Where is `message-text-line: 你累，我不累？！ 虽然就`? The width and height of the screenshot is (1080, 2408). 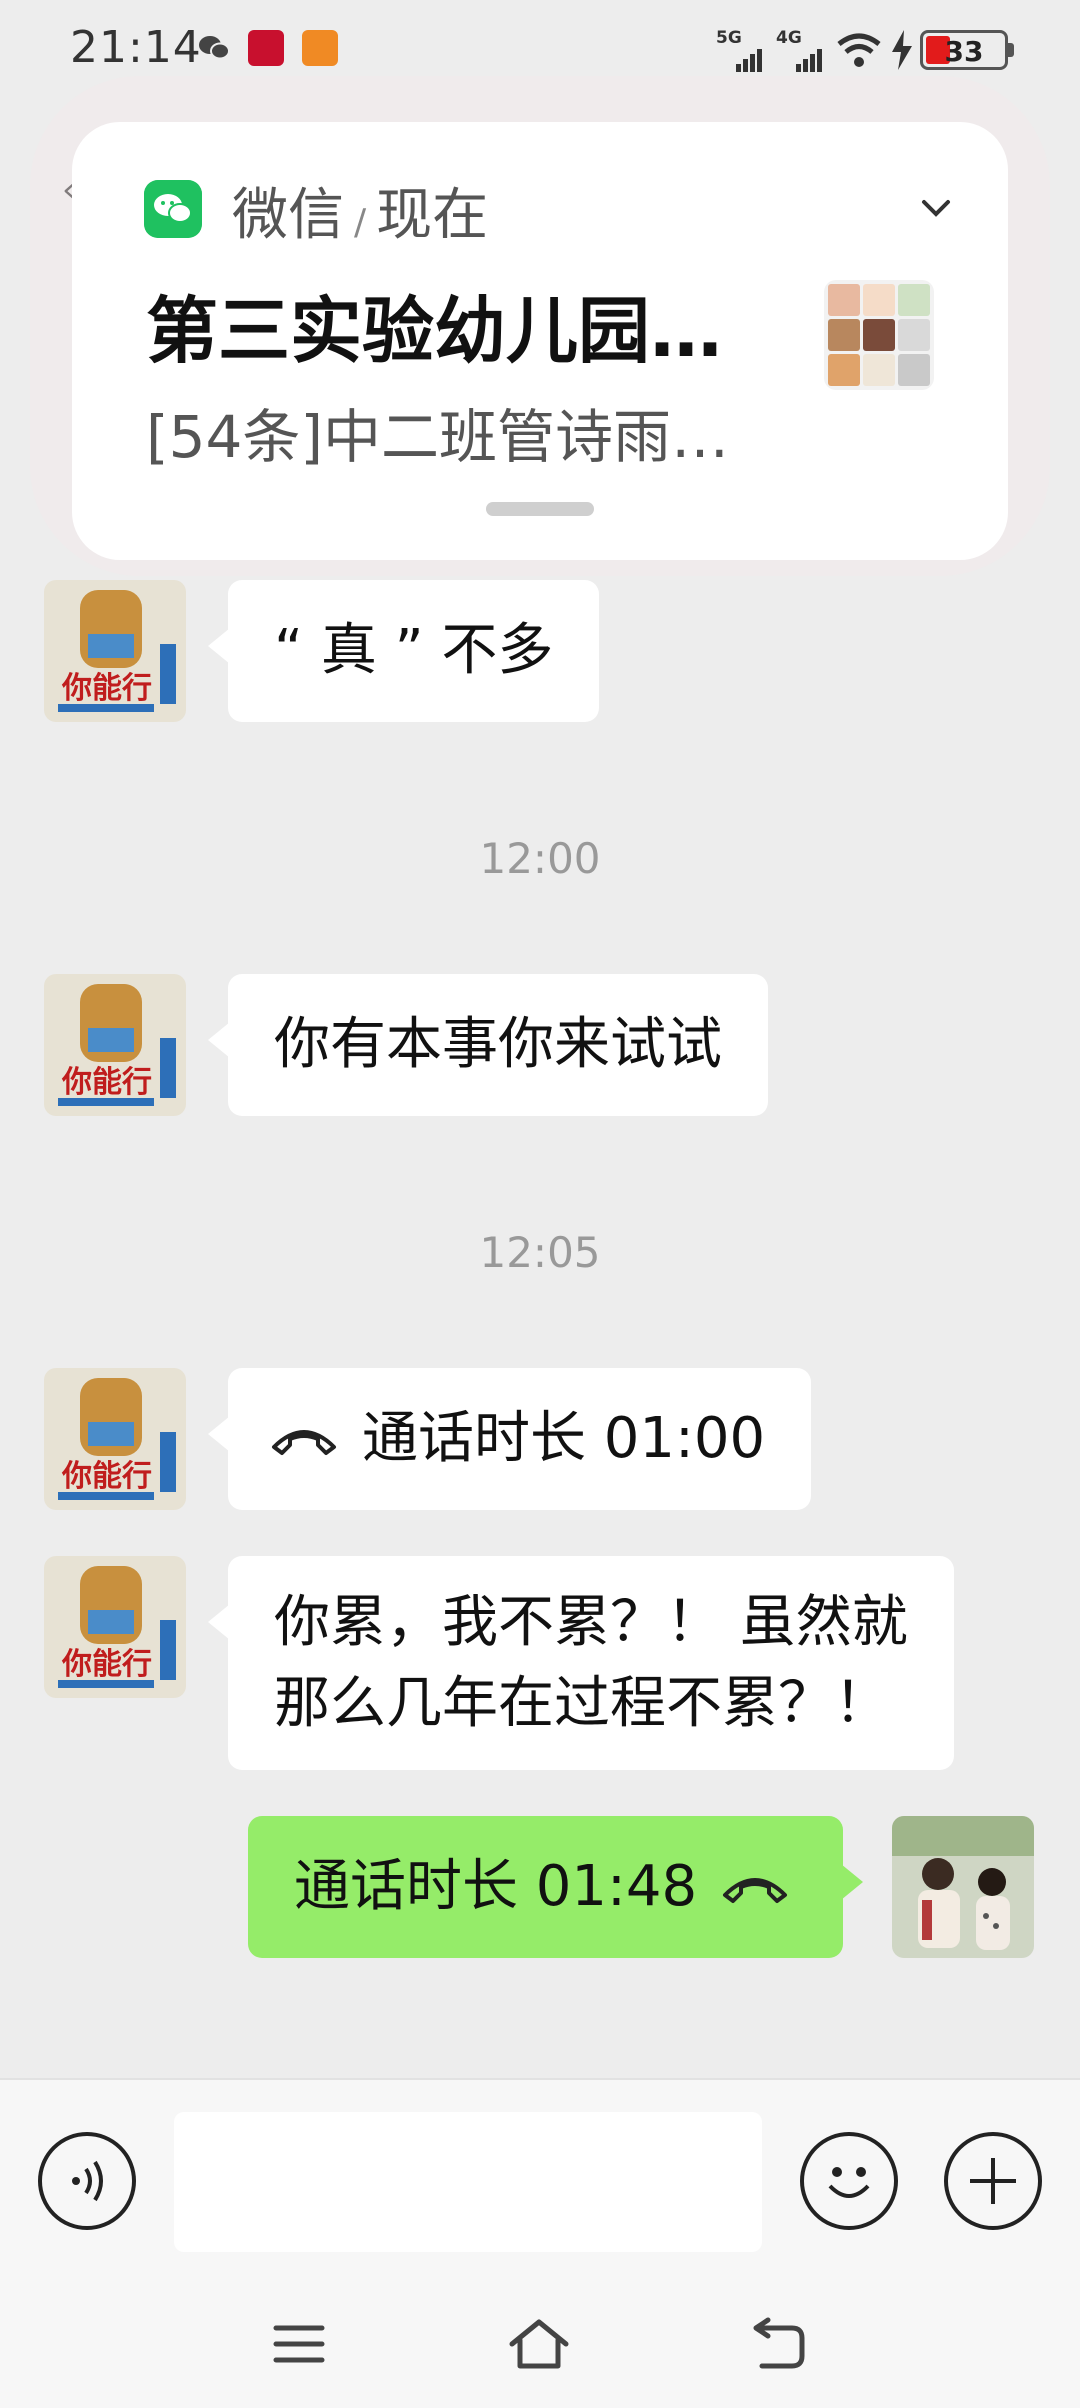
message-text-line: 你累，我不累？！ 虽然就 is located at coordinates (591, 1622).